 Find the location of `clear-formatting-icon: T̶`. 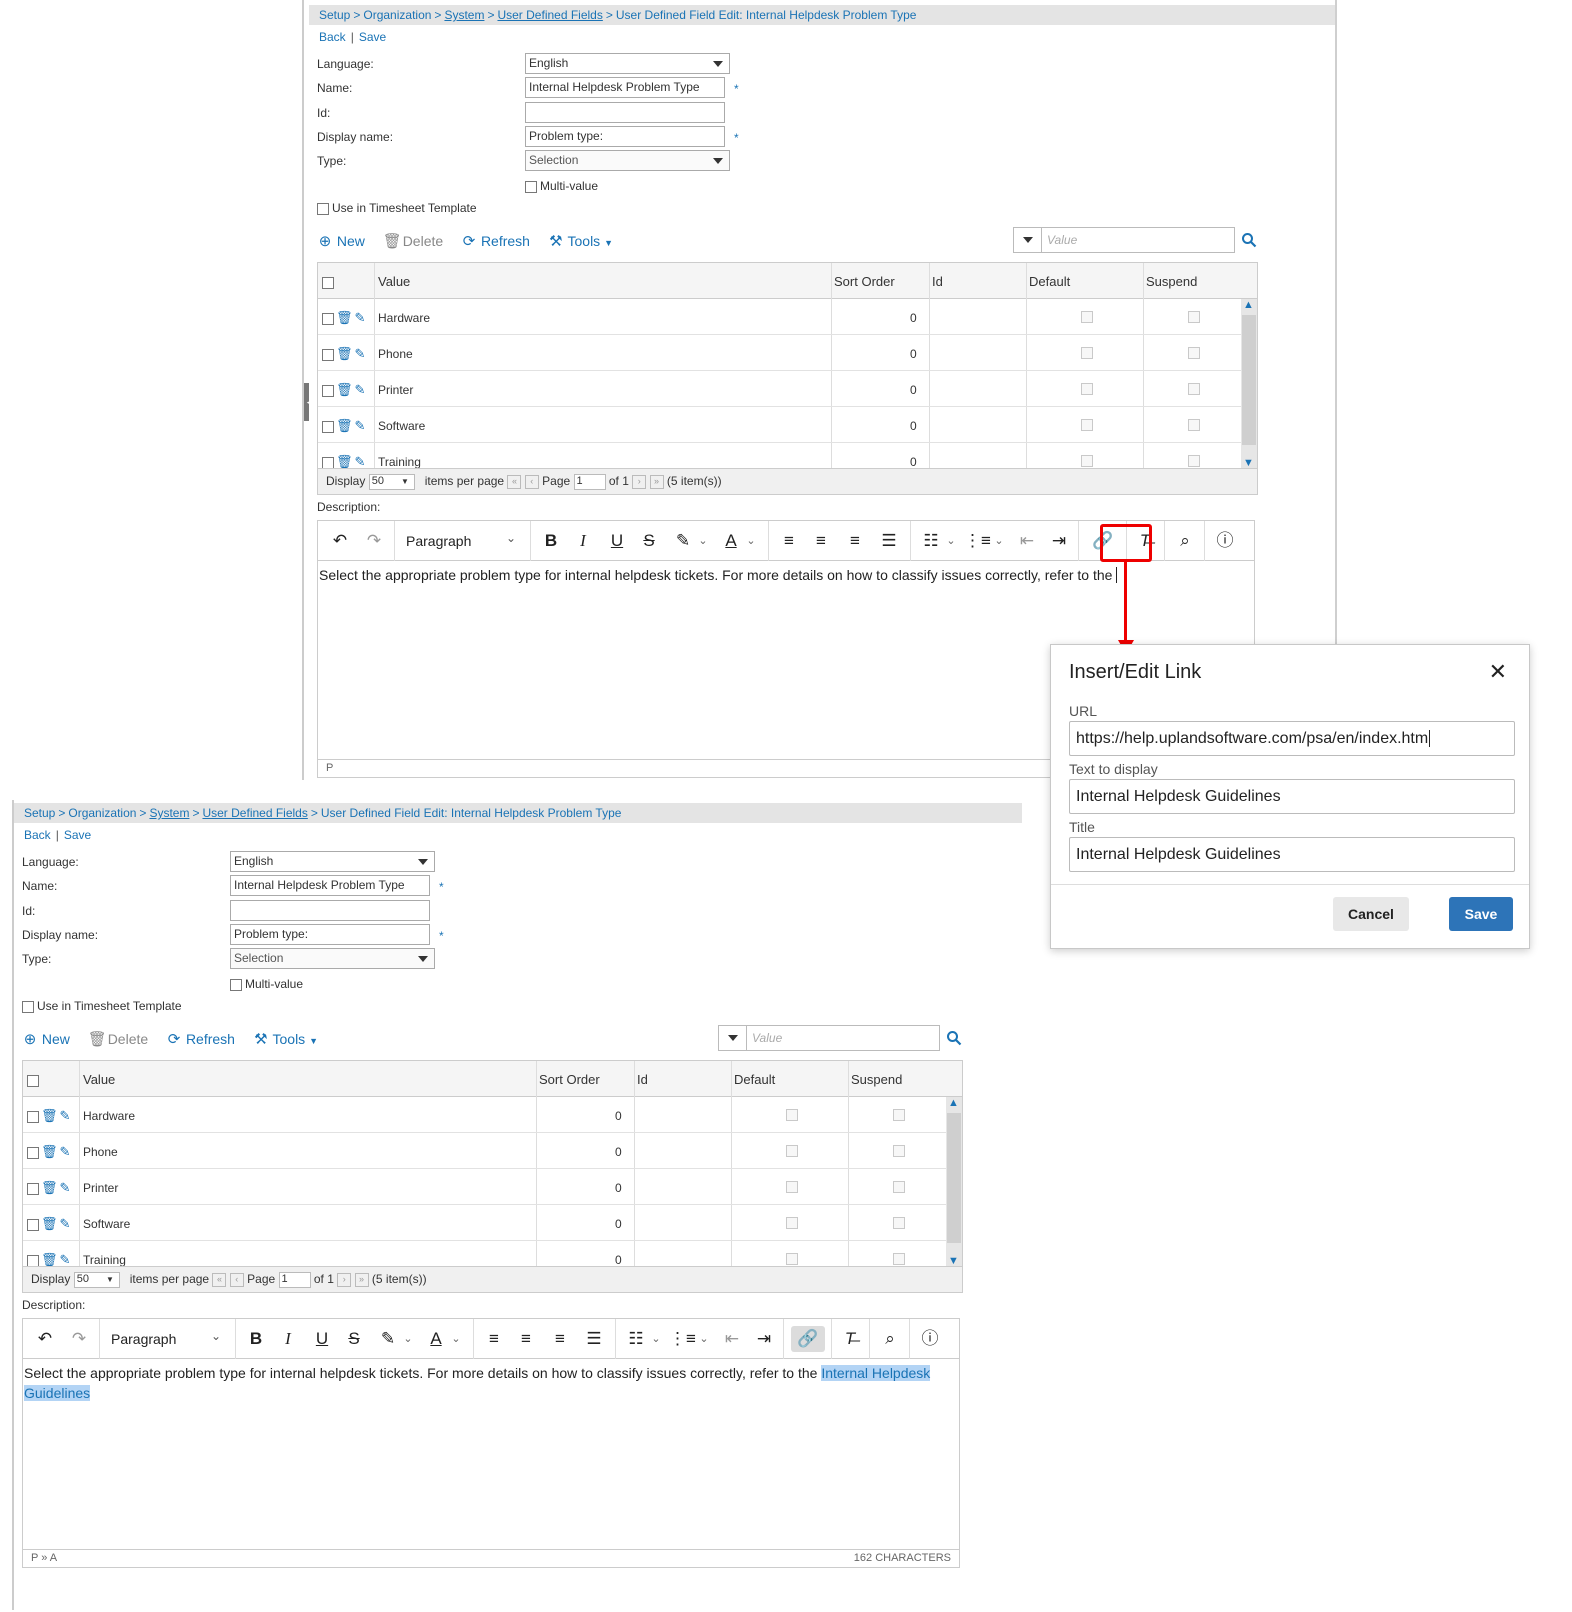

clear-formatting-icon: T̶ is located at coordinates (850, 1339).